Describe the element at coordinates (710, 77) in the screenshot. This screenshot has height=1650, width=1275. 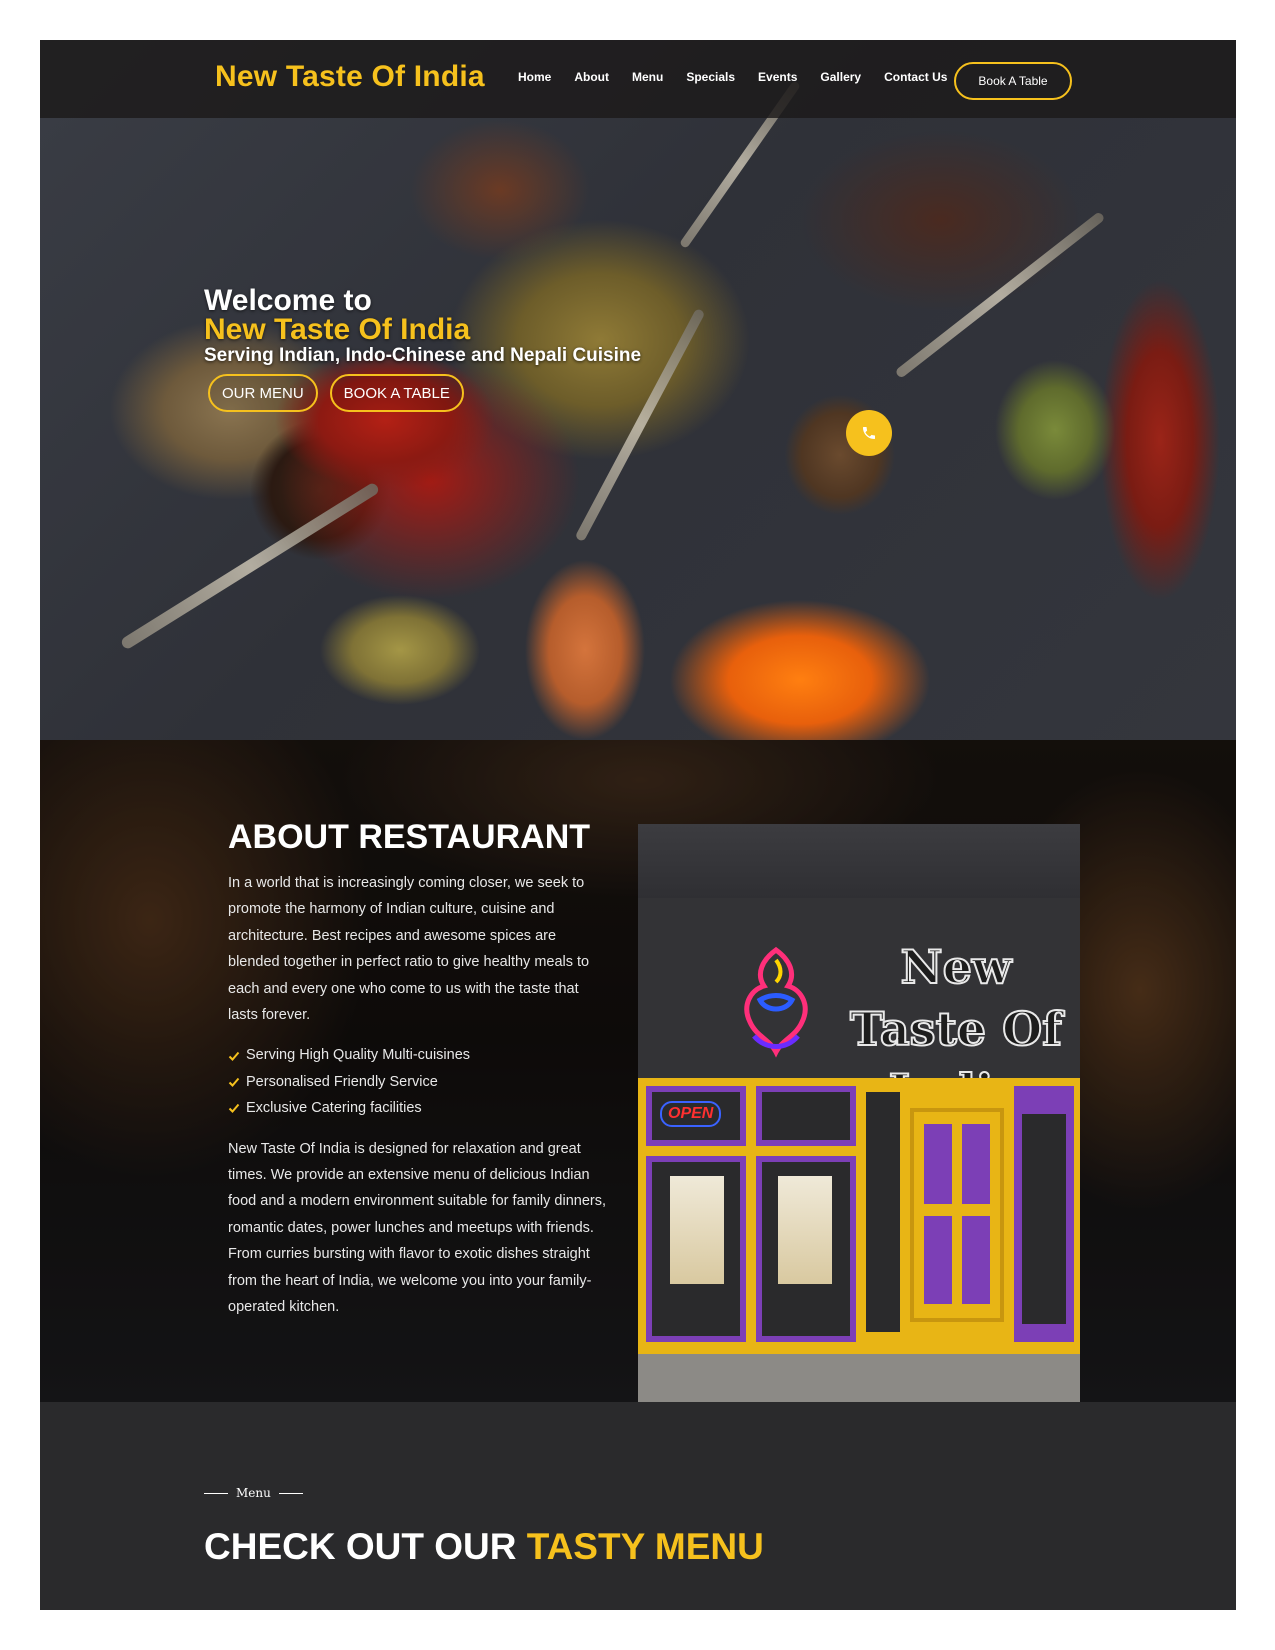
I see `nav-specials: Specials` at that location.